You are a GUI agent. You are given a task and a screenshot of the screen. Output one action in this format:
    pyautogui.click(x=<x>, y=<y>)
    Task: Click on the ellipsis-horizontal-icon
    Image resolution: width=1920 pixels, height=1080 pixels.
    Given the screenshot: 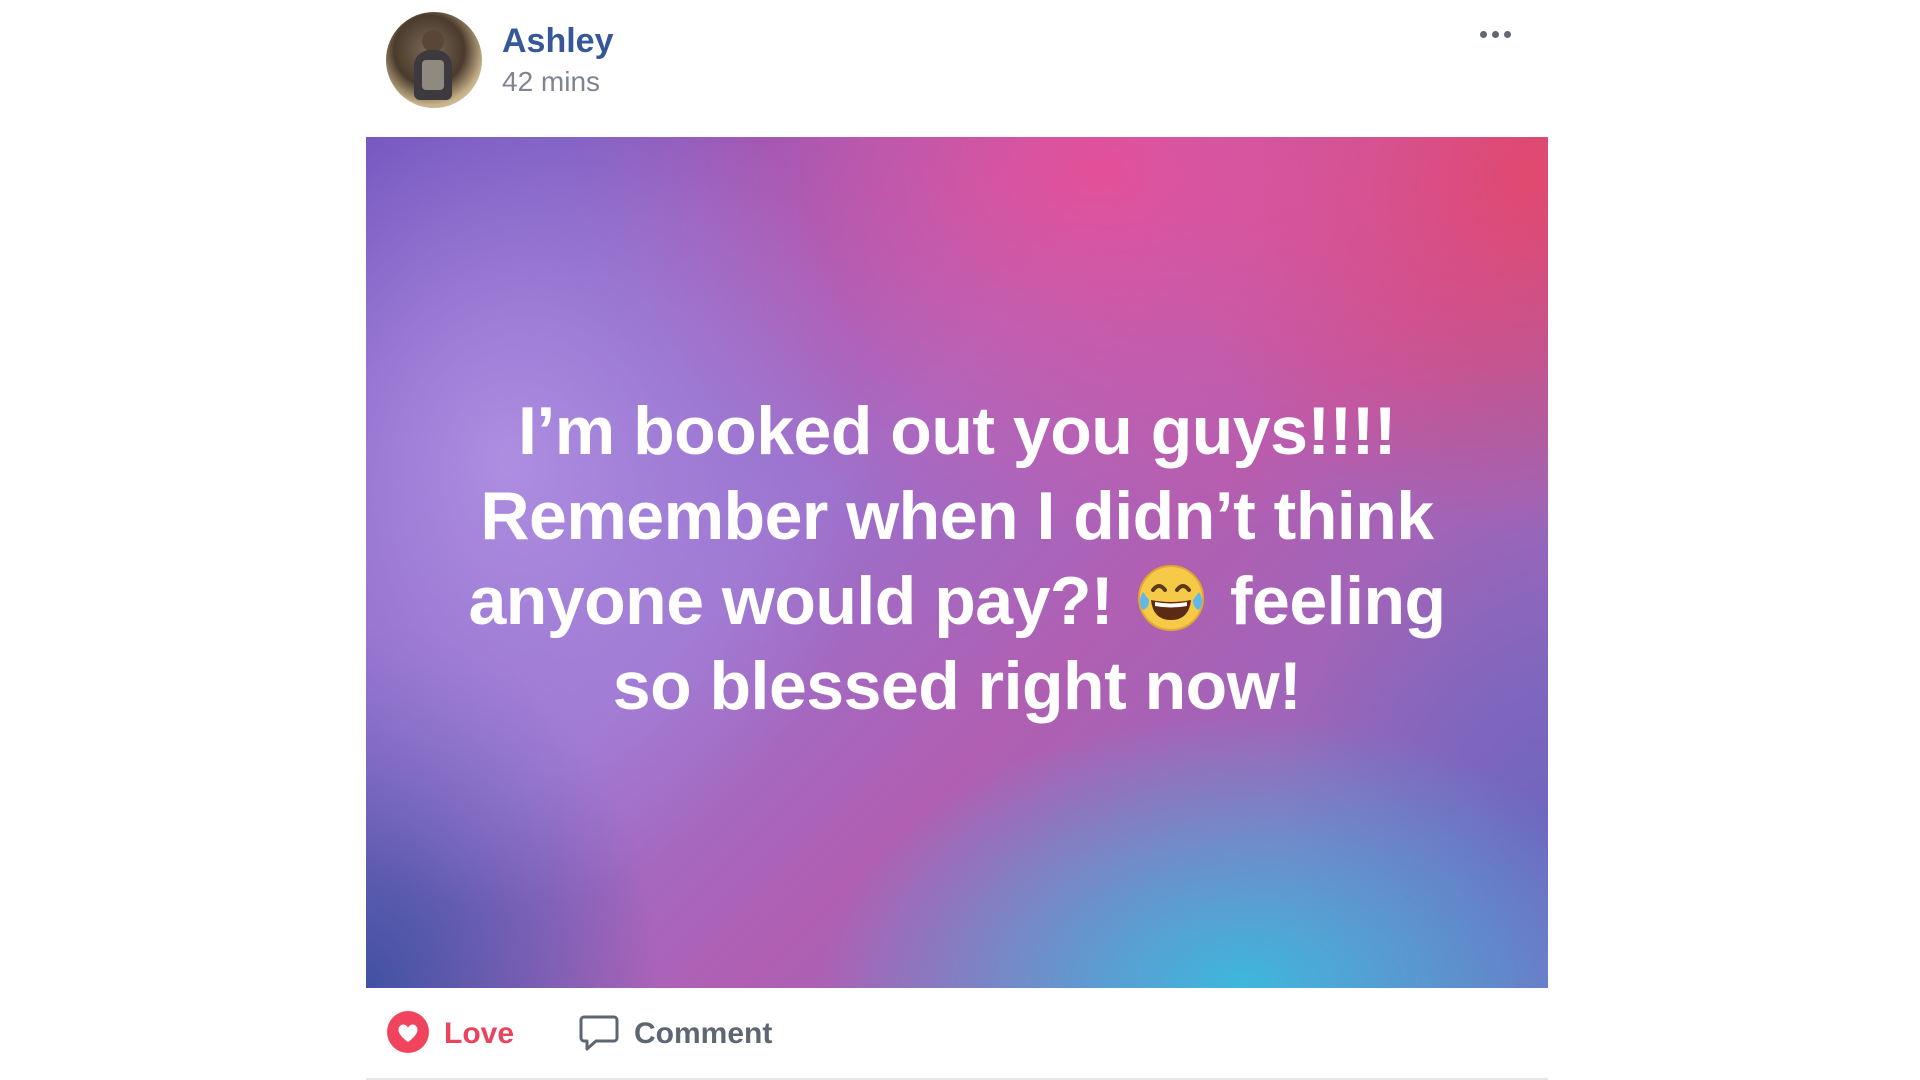 What is the action you would take?
    pyautogui.click(x=1496, y=34)
    